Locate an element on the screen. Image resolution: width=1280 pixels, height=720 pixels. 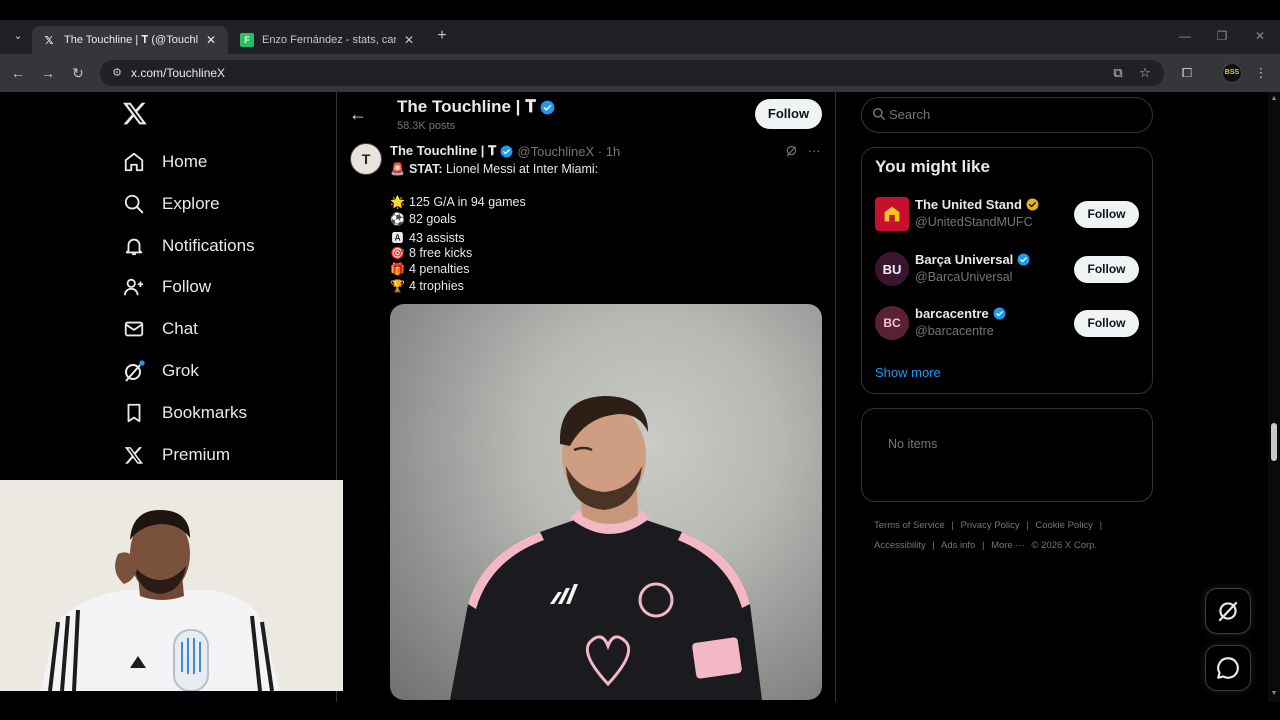
post-text-line: 🚨 STAT: Lionel Messi at Inter Miami: is located at coordinates (494, 169).